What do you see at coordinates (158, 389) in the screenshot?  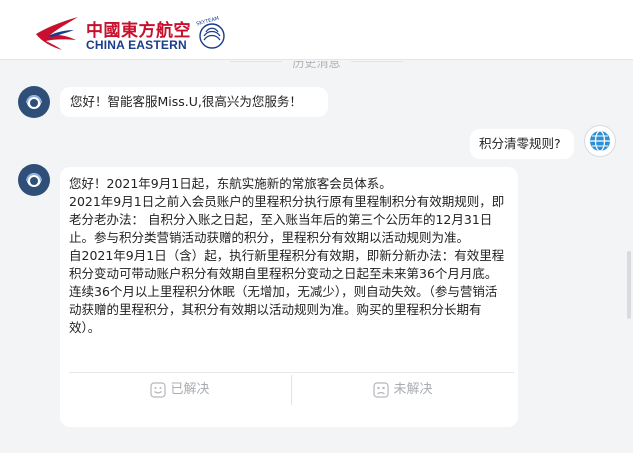 I see `smile-icon` at bounding box center [158, 389].